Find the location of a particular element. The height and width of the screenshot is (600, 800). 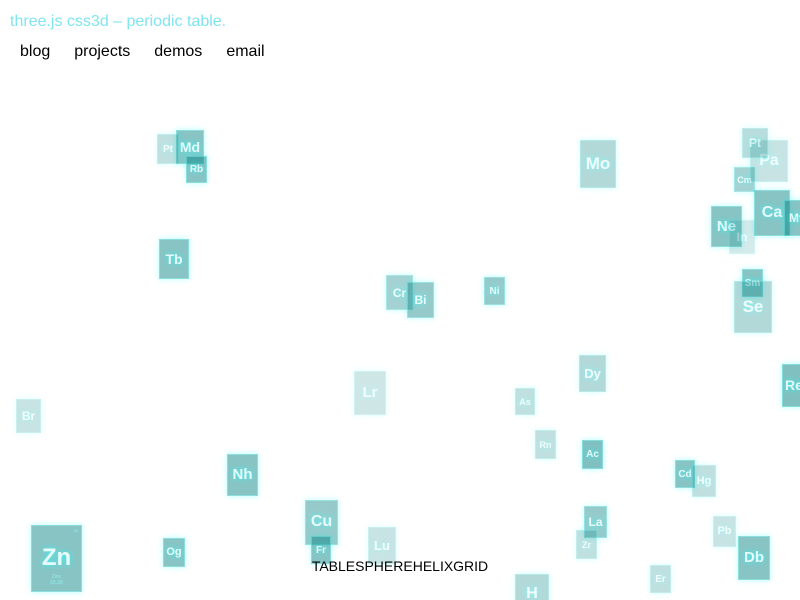

element-tile: Dy is located at coordinates (592, 373).